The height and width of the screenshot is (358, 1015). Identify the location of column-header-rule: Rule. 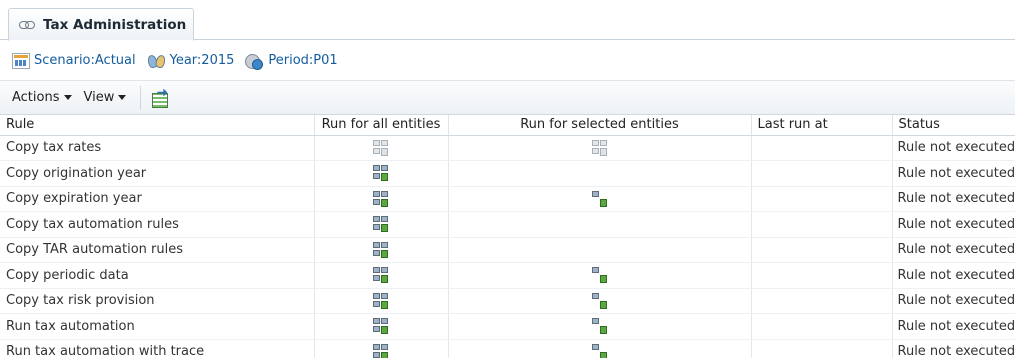
(157, 125).